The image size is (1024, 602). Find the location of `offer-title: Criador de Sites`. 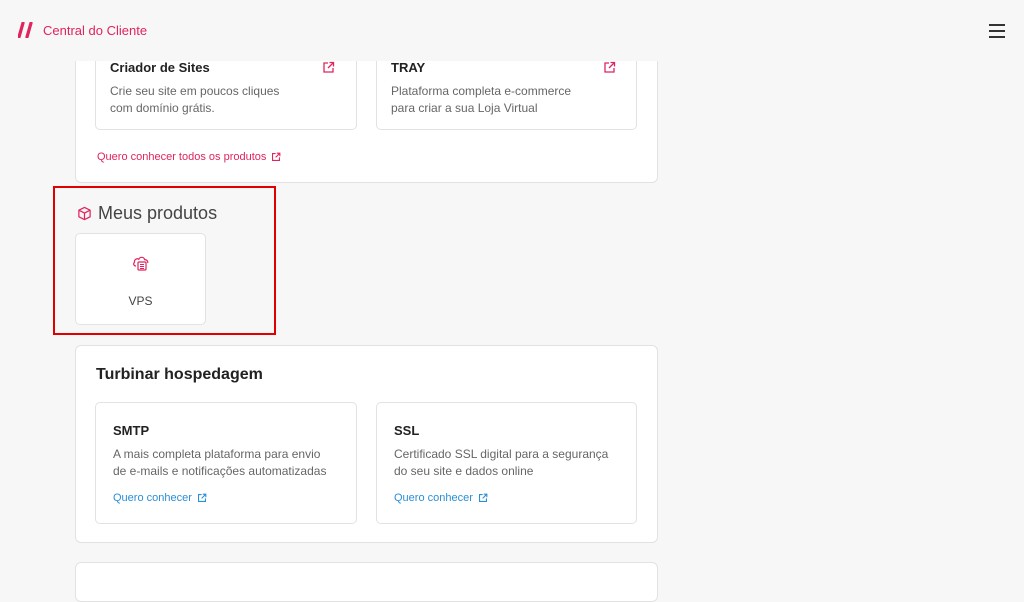

offer-title: Criador de Sites is located at coordinates (160, 67).